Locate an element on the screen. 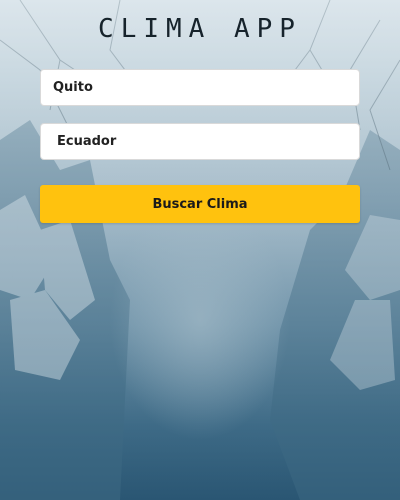  search-weather-button: Buscar Clima is located at coordinates (200, 204).